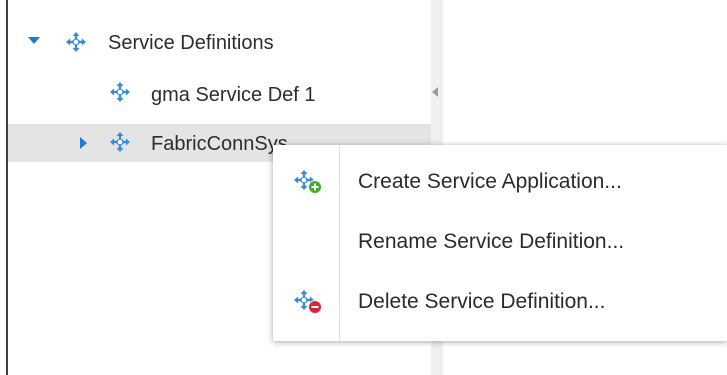  Describe the element at coordinates (308, 302) in the screenshot. I see `delete-service-definition-icon` at that location.